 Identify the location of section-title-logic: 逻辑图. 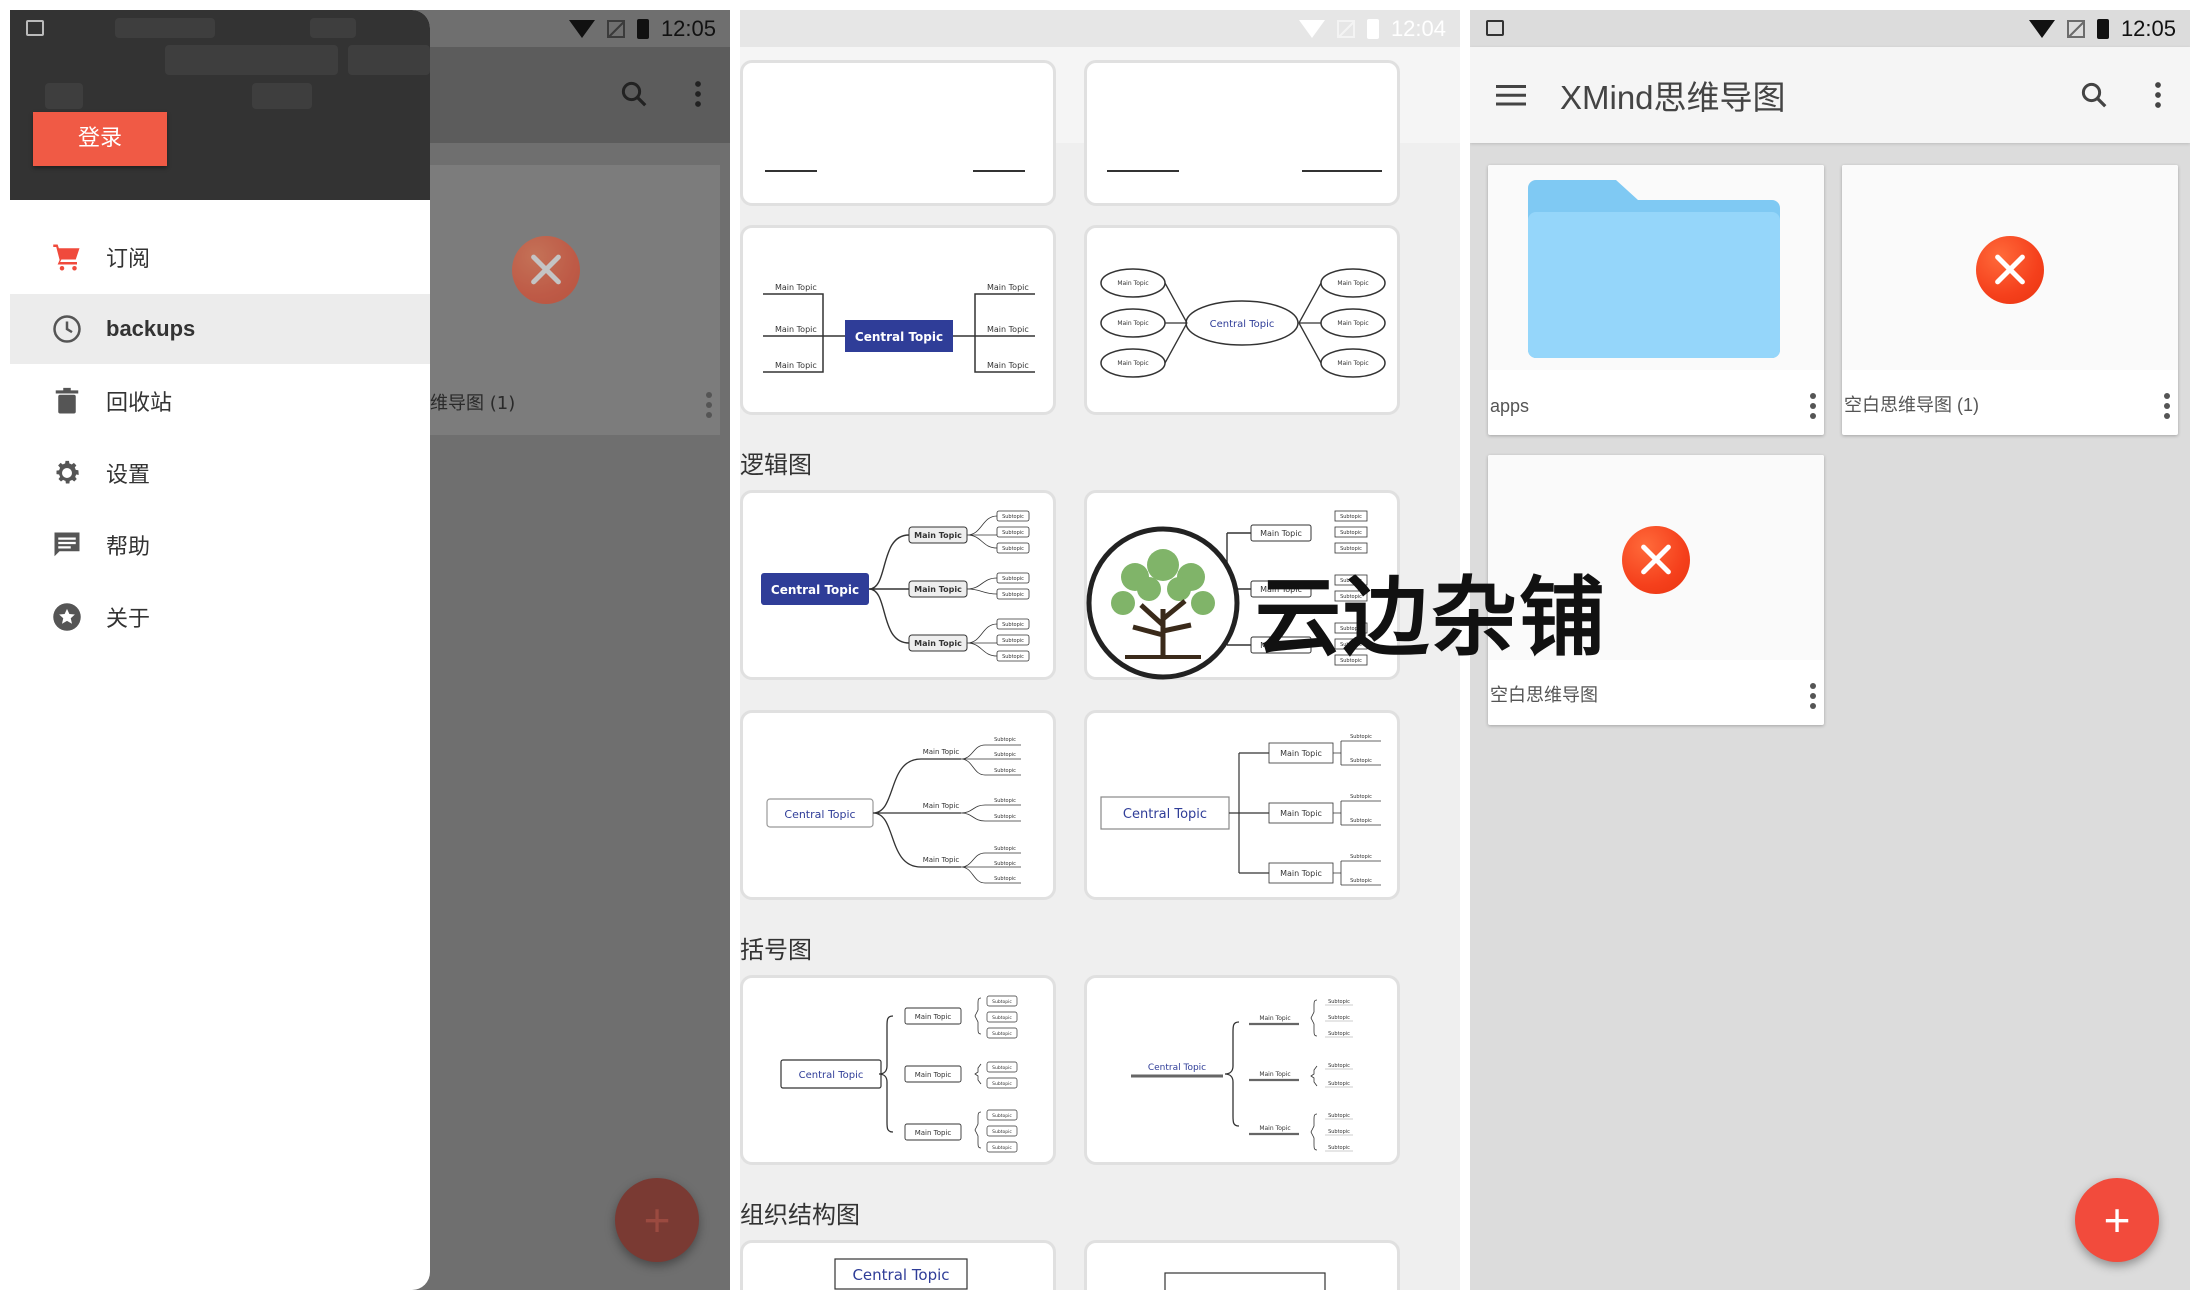
(776, 465).